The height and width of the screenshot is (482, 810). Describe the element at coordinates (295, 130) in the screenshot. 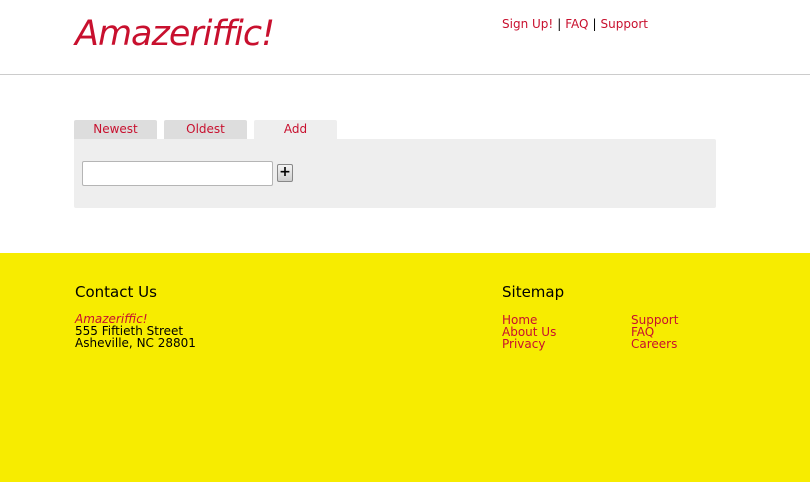

I see `tab-add: Add` at that location.